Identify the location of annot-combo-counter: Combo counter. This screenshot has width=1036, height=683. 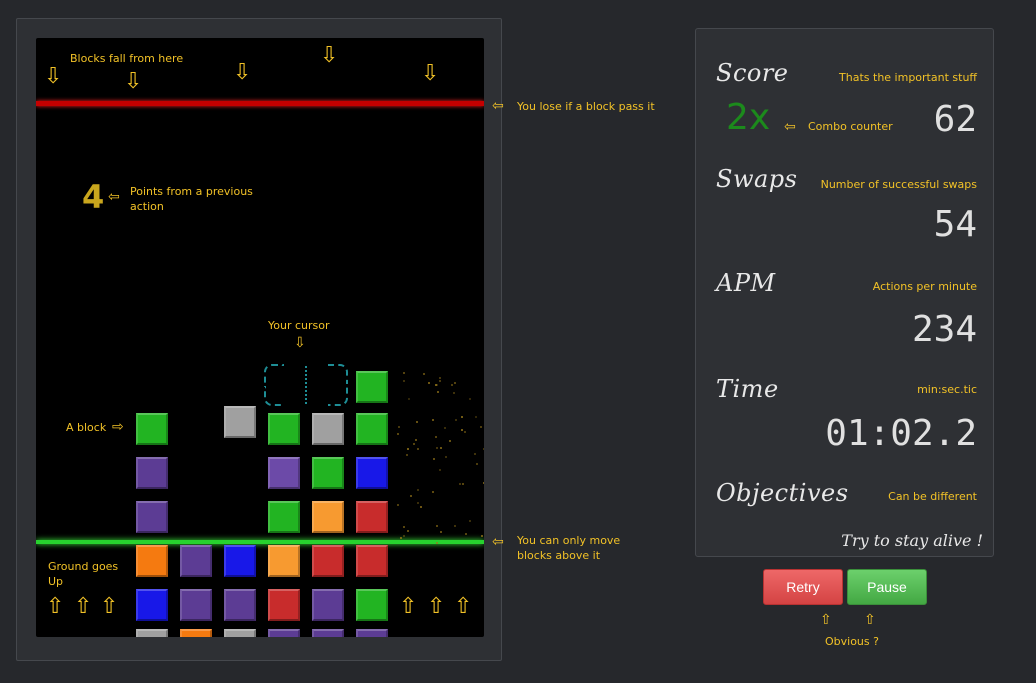
(850, 126).